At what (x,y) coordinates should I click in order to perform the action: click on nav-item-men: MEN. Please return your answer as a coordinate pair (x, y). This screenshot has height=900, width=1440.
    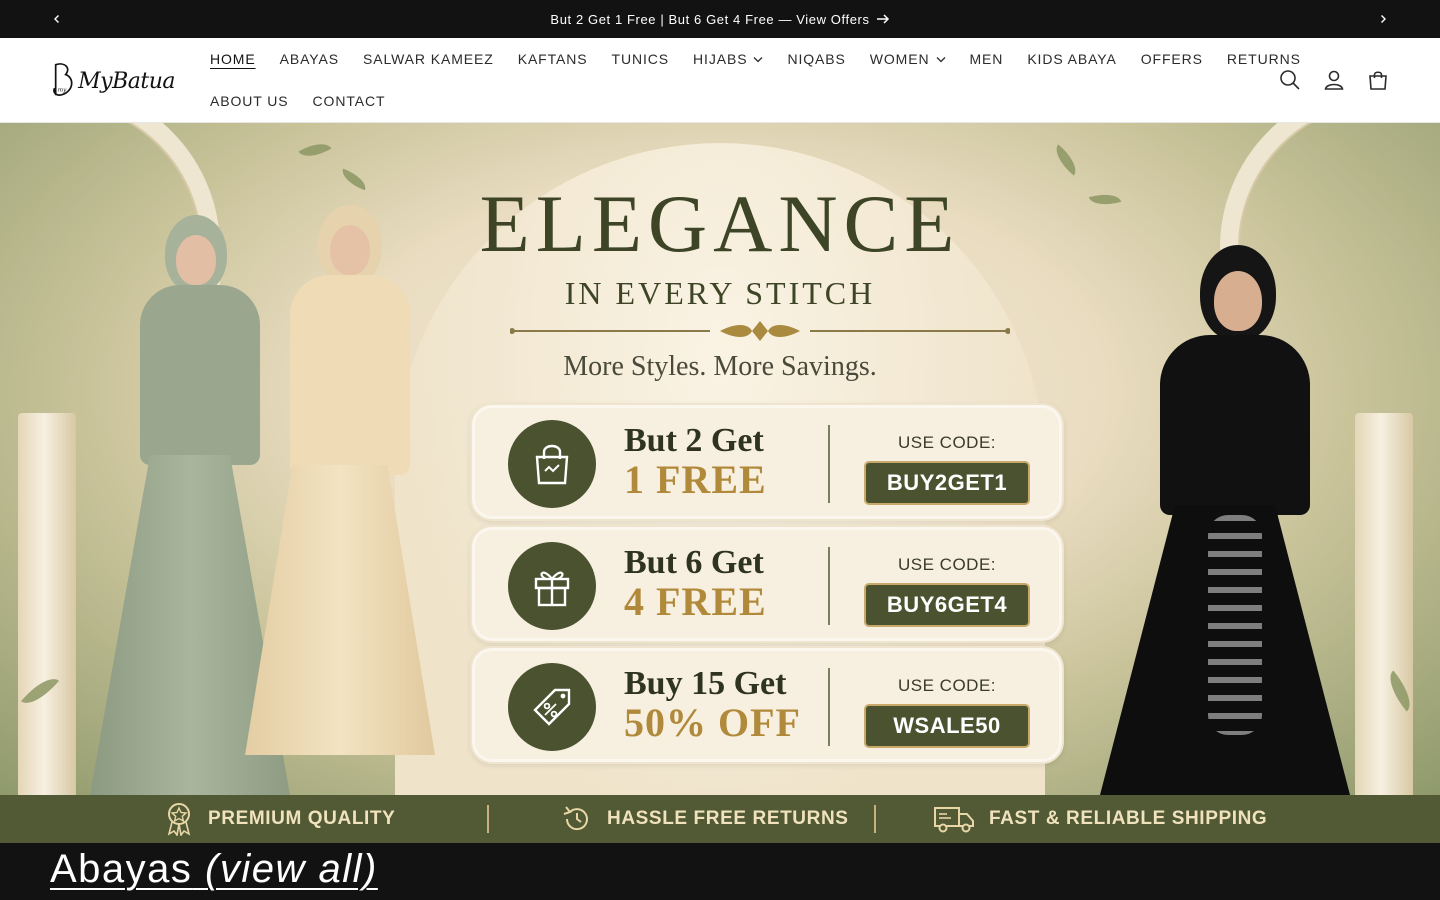
    Looking at the image, I should click on (987, 59).